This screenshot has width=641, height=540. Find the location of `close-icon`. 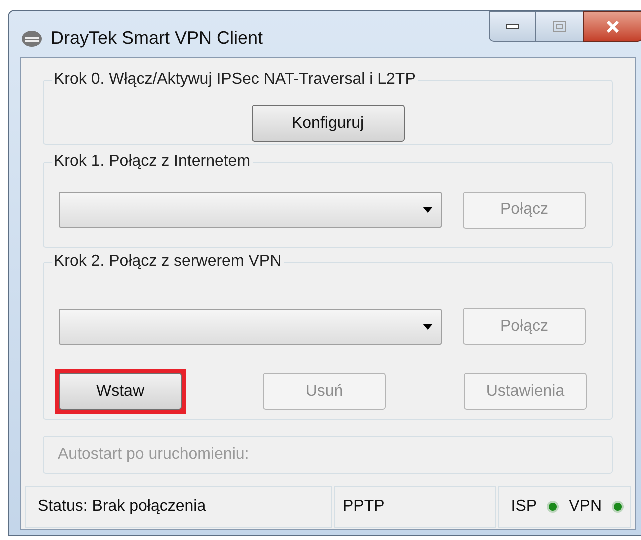

close-icon is located at coordinates (613, 26).